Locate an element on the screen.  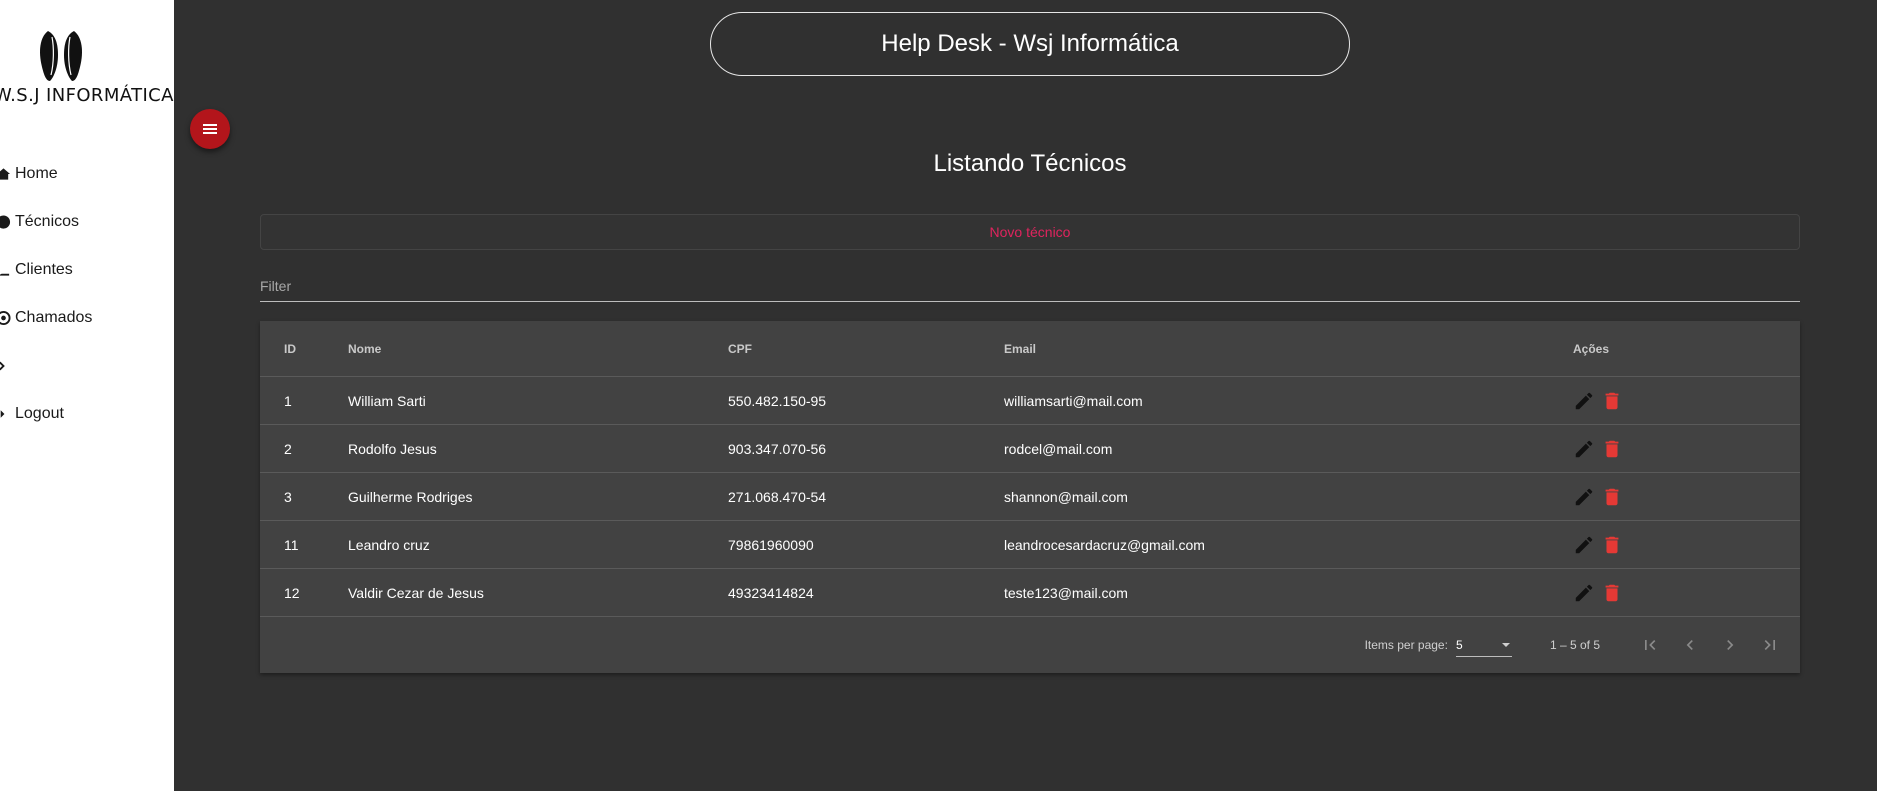
last-page-icon is located at coordinates (1769, 645).